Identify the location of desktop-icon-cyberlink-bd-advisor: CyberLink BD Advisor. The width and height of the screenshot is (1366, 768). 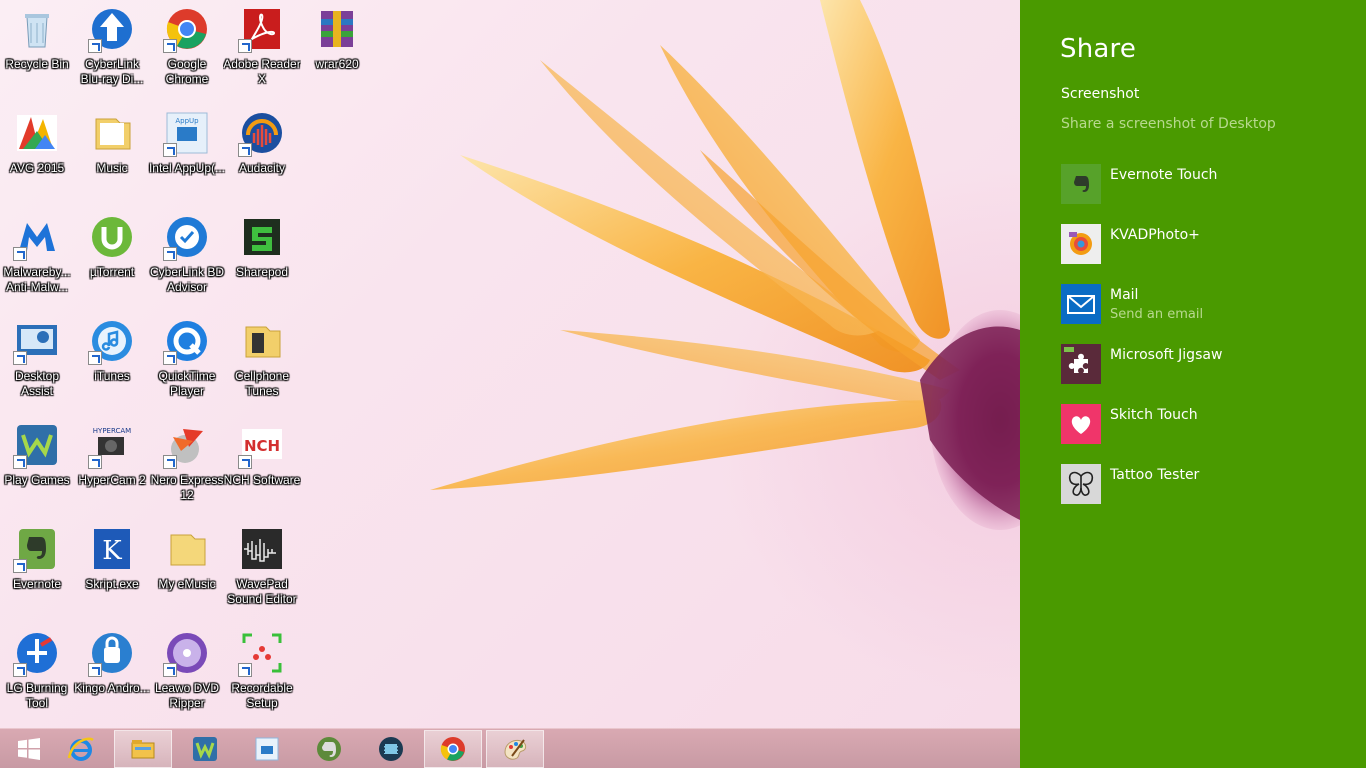
(187, 258).